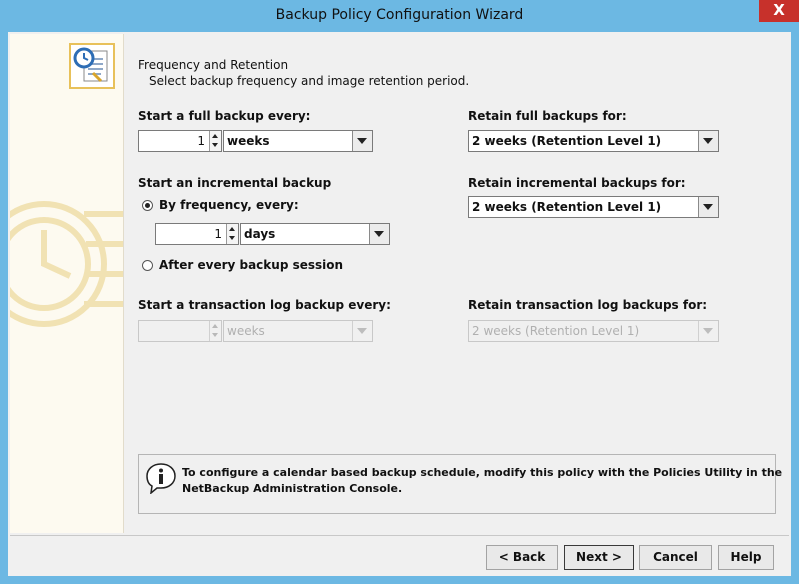 This screenshot has height=584, width=799. I want to click on transaction-log-unit-select: weeks, so click(298, 331).